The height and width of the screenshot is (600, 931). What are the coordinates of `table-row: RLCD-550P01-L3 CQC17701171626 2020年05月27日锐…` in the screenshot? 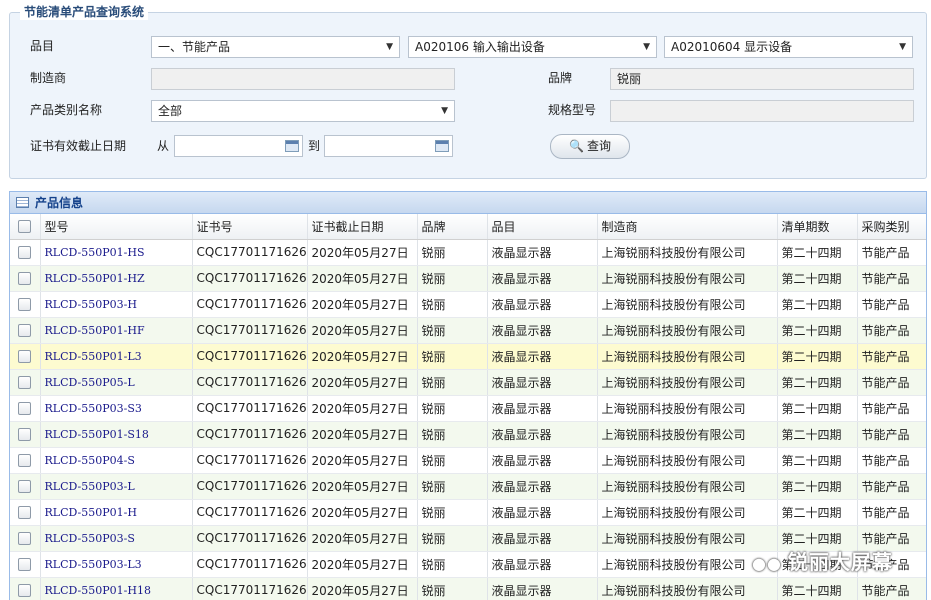 It's located at (468, 356).